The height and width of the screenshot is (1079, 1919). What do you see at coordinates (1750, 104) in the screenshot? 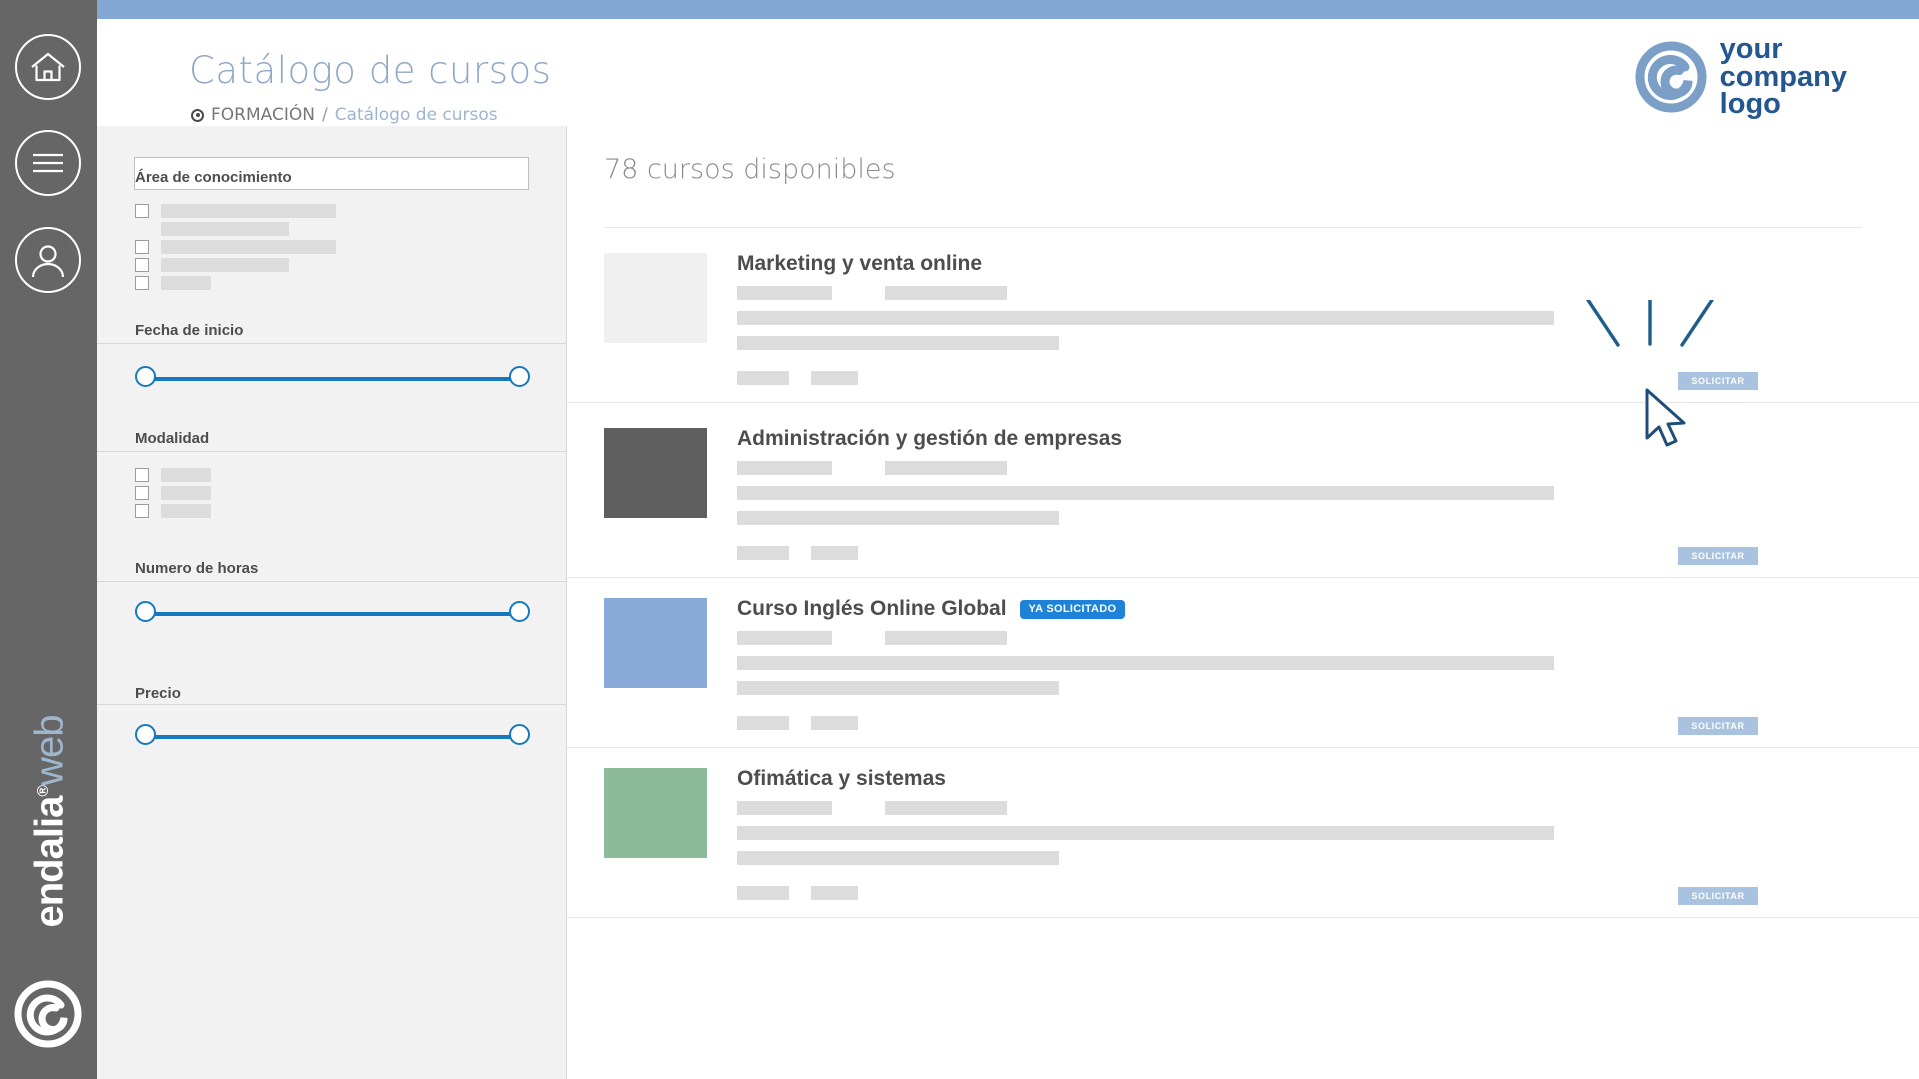
I see `company-logo-line-3: logo` at bounding box center [1750, 104].